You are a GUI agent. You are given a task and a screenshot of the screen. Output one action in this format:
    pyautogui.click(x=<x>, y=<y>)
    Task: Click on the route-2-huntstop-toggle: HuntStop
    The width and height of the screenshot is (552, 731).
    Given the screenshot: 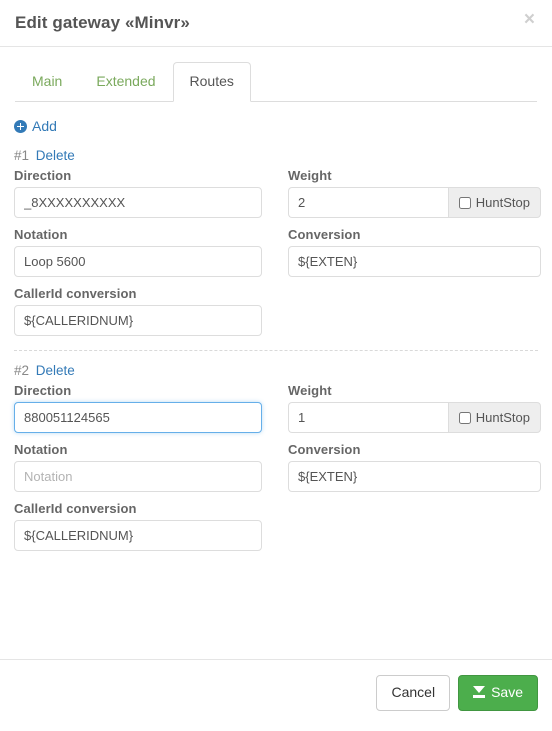 What is the action you would take?
    pyautogui.click(x=494, y=417)
    